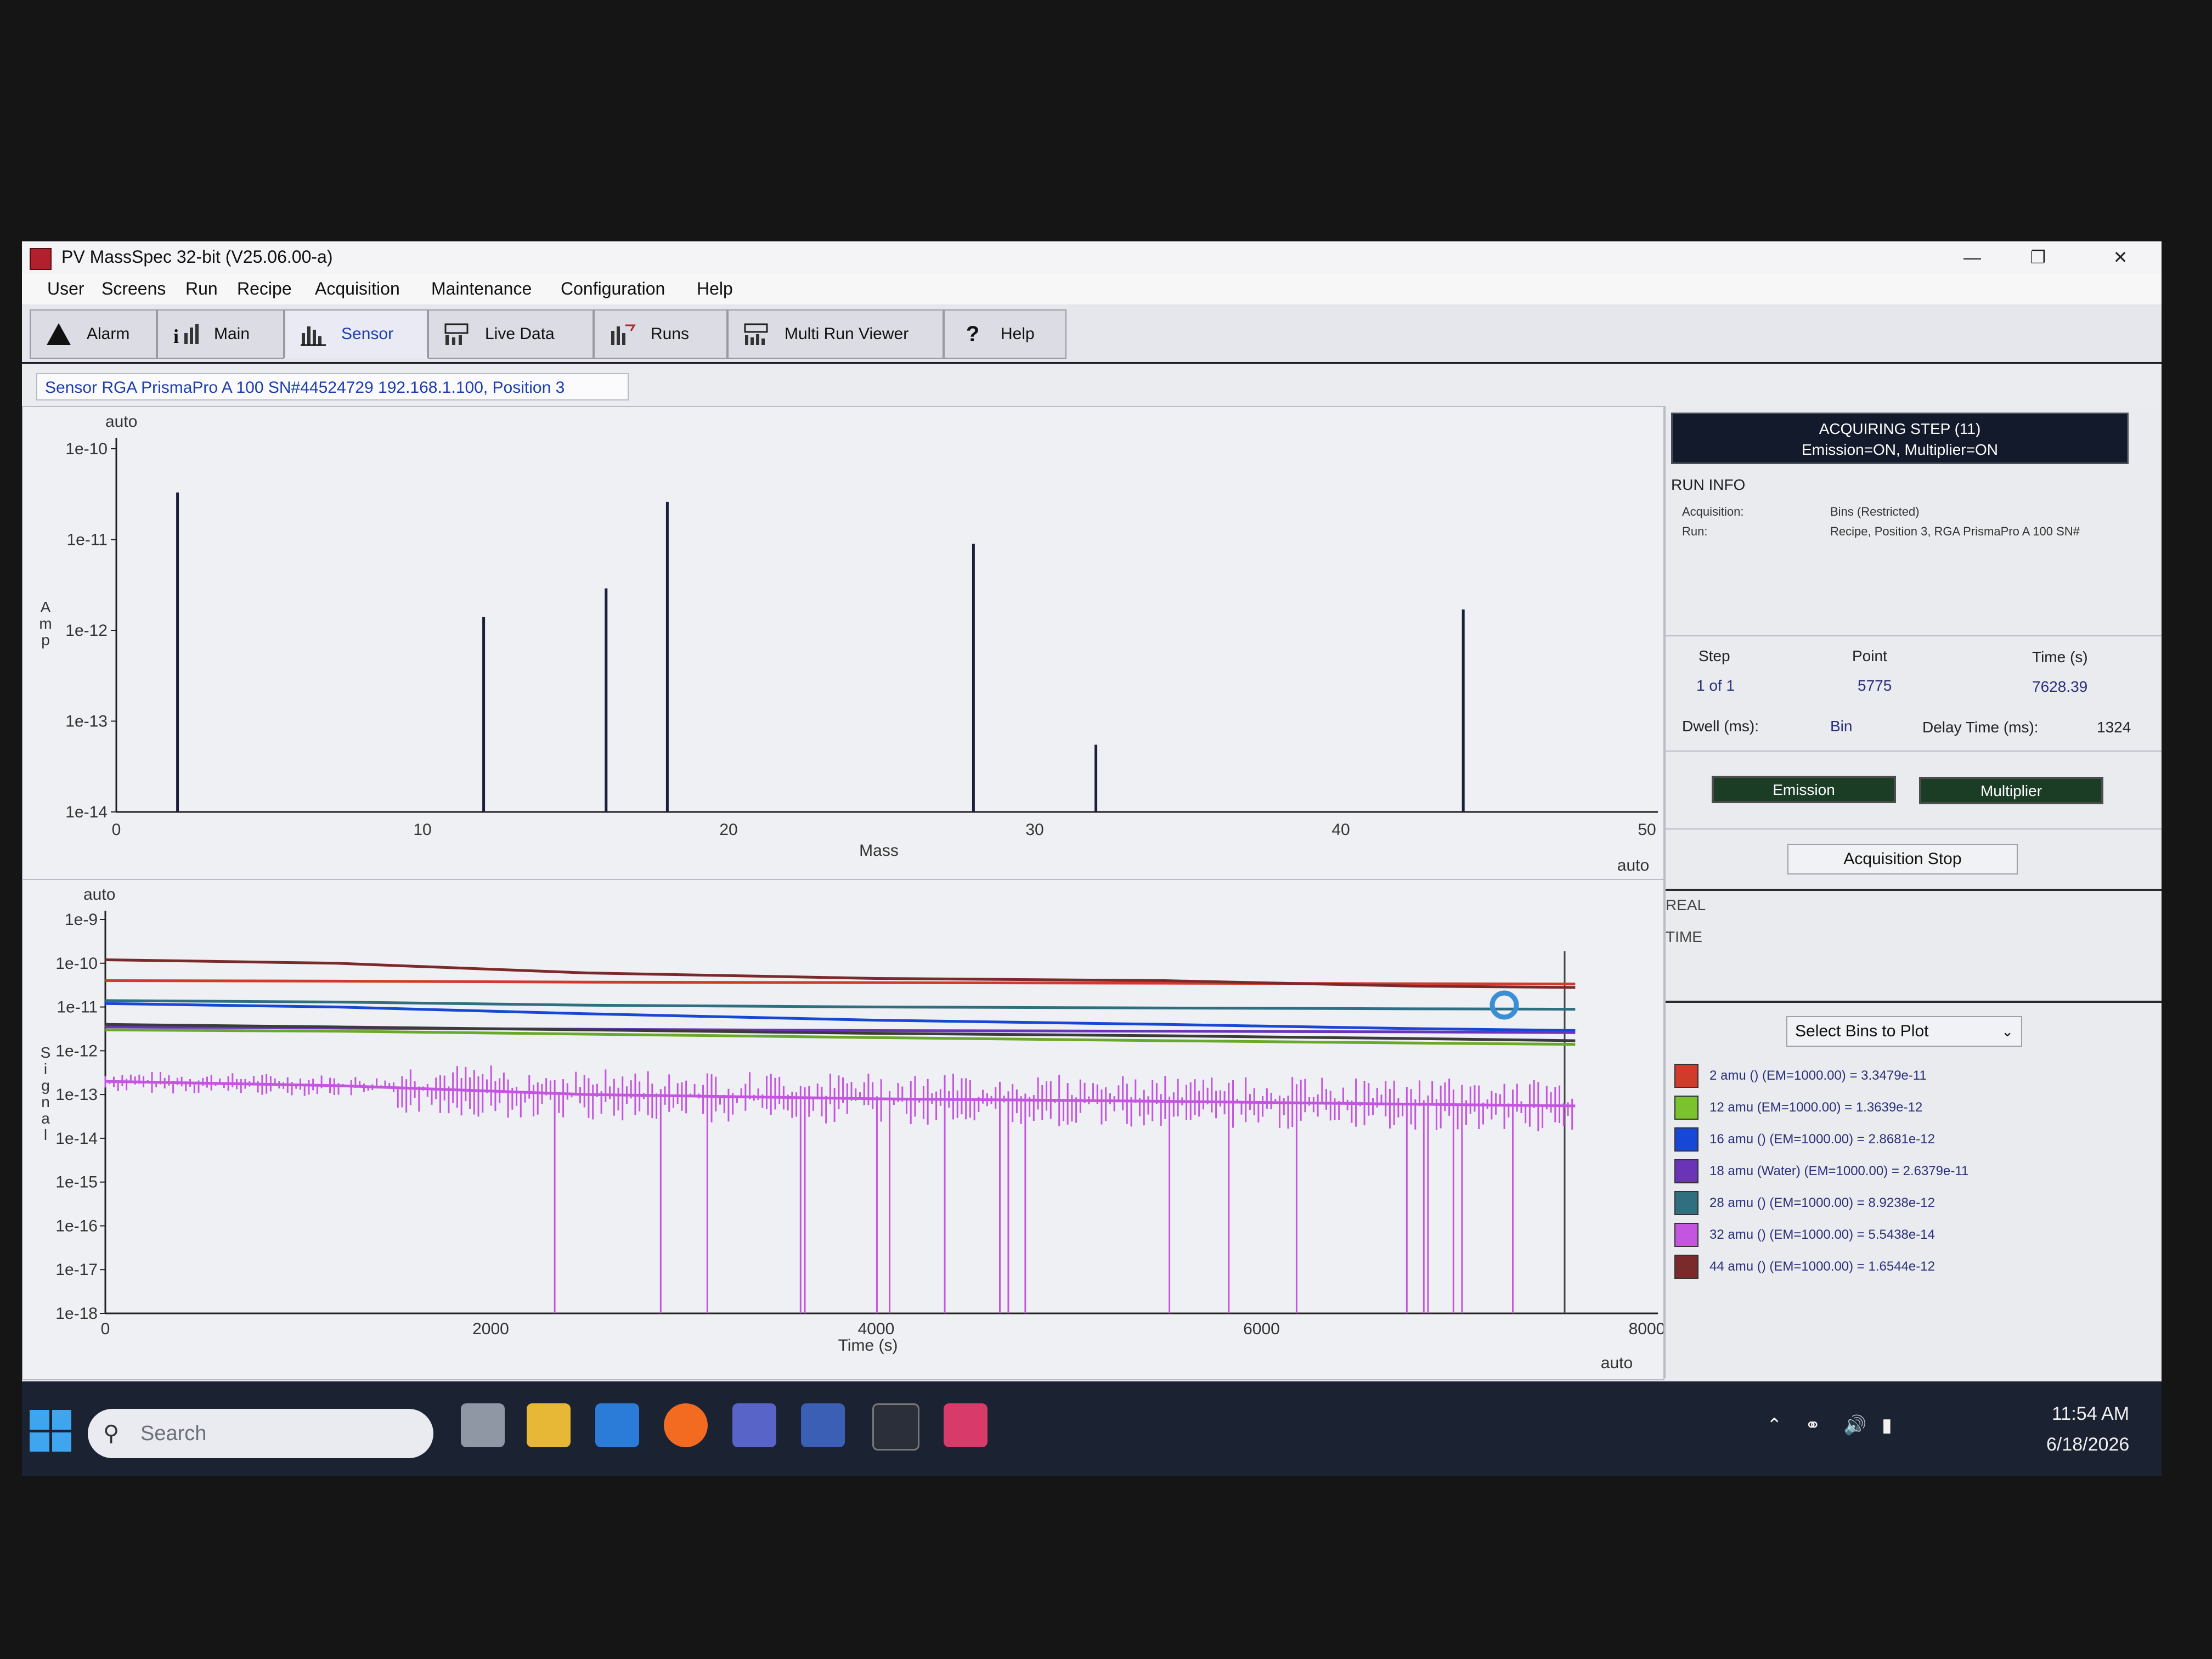 Image resolution: width=2212 pixels, height=1659 pixels. I want to click on time-value: 7628.39, so click(2060, 687).